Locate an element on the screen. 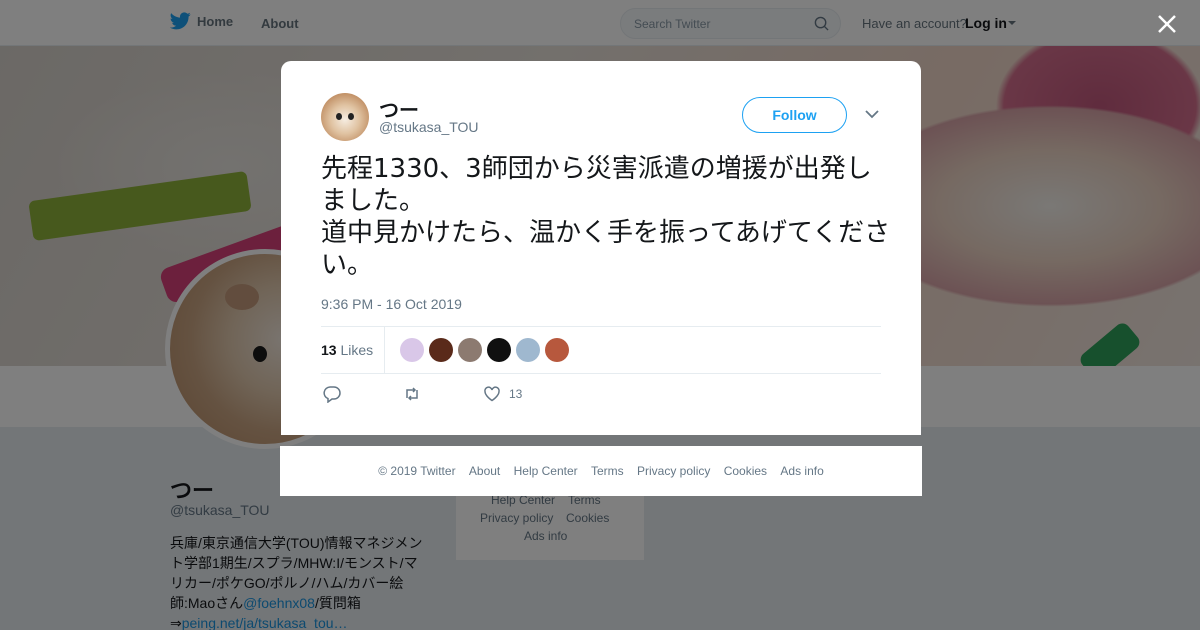 The height and width of the screenshot is (630, 1200). close-icon is located at coordinates (1167, 24).